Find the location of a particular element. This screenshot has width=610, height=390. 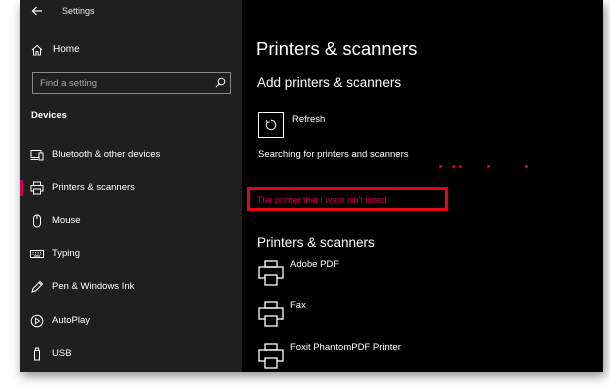

sidebar-home: Home is located at coordinates (131, 50).